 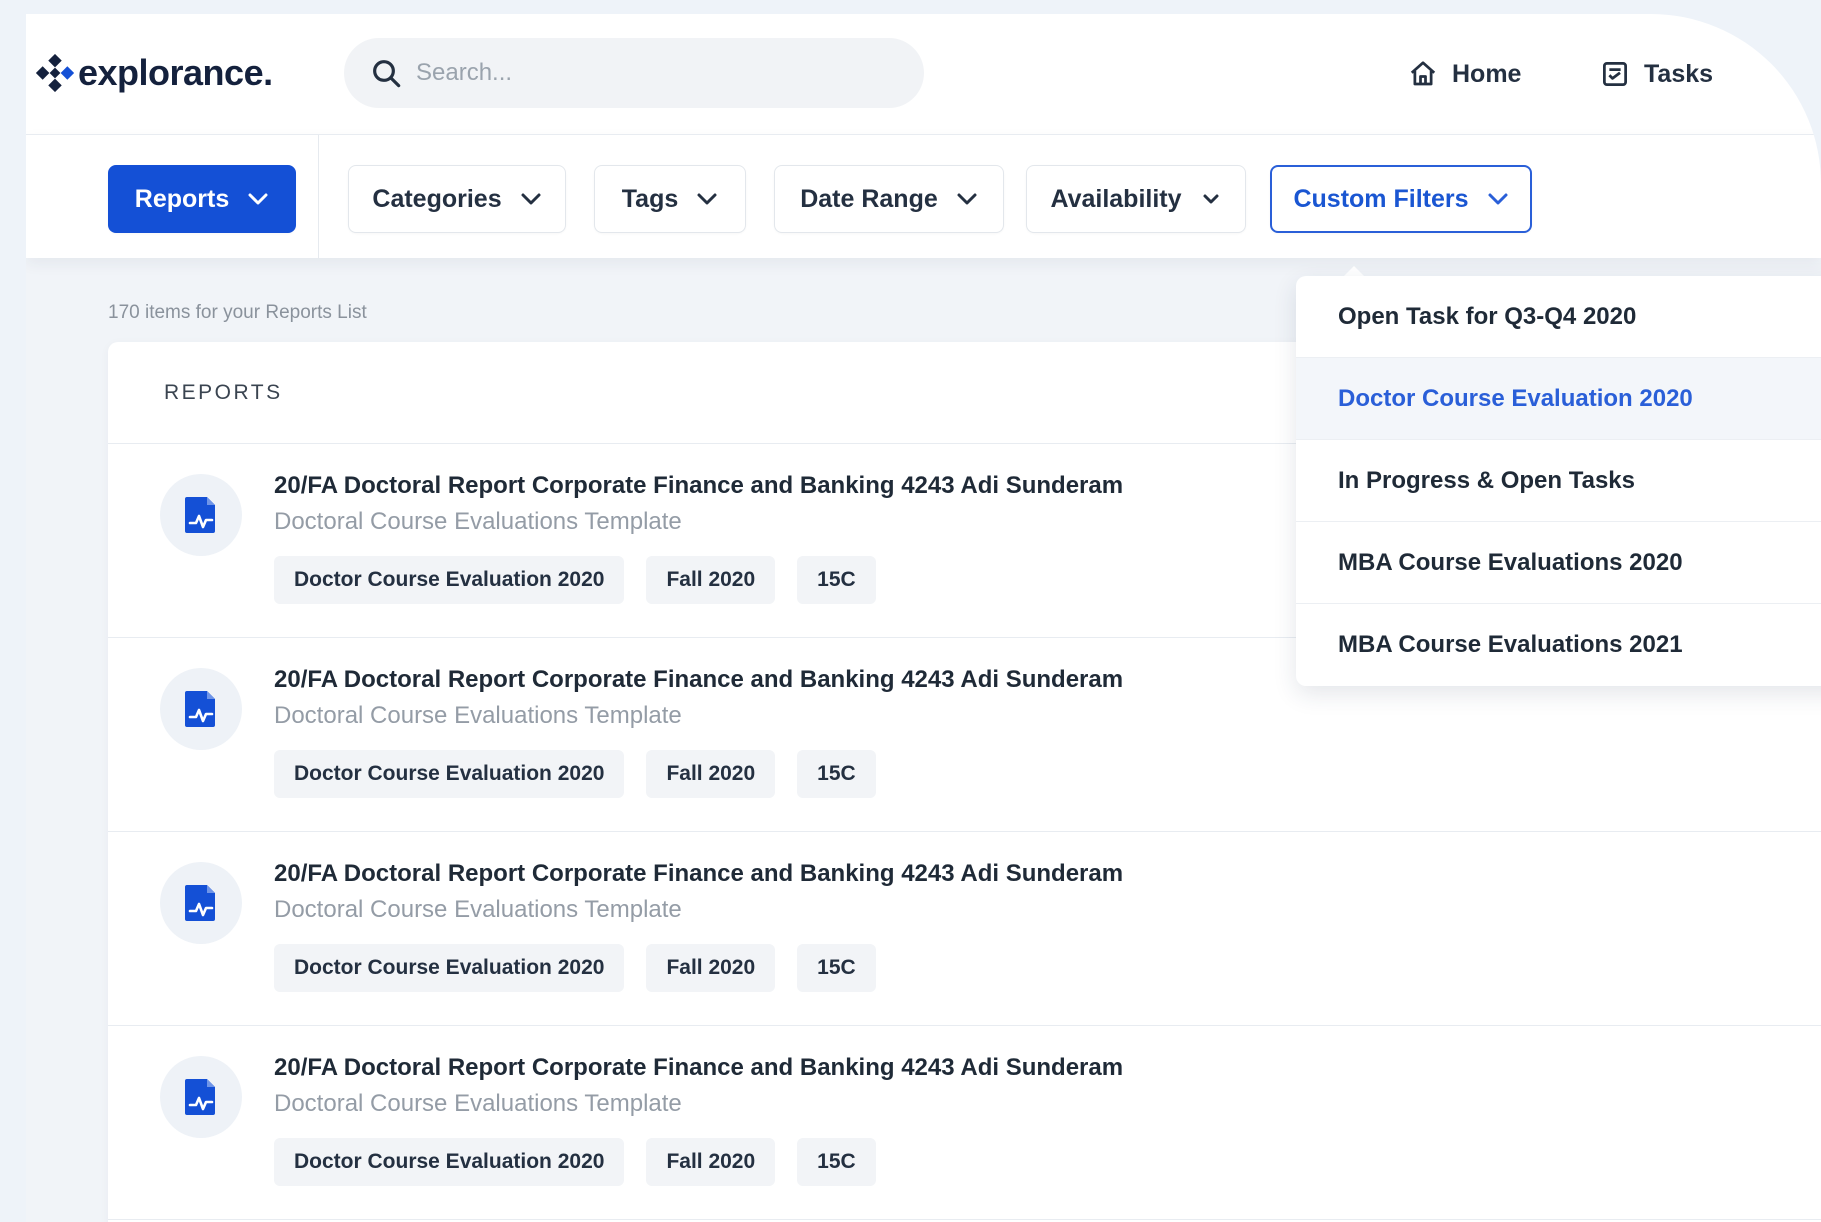 I want to click on home-icon, so click(x=1423, y=73).